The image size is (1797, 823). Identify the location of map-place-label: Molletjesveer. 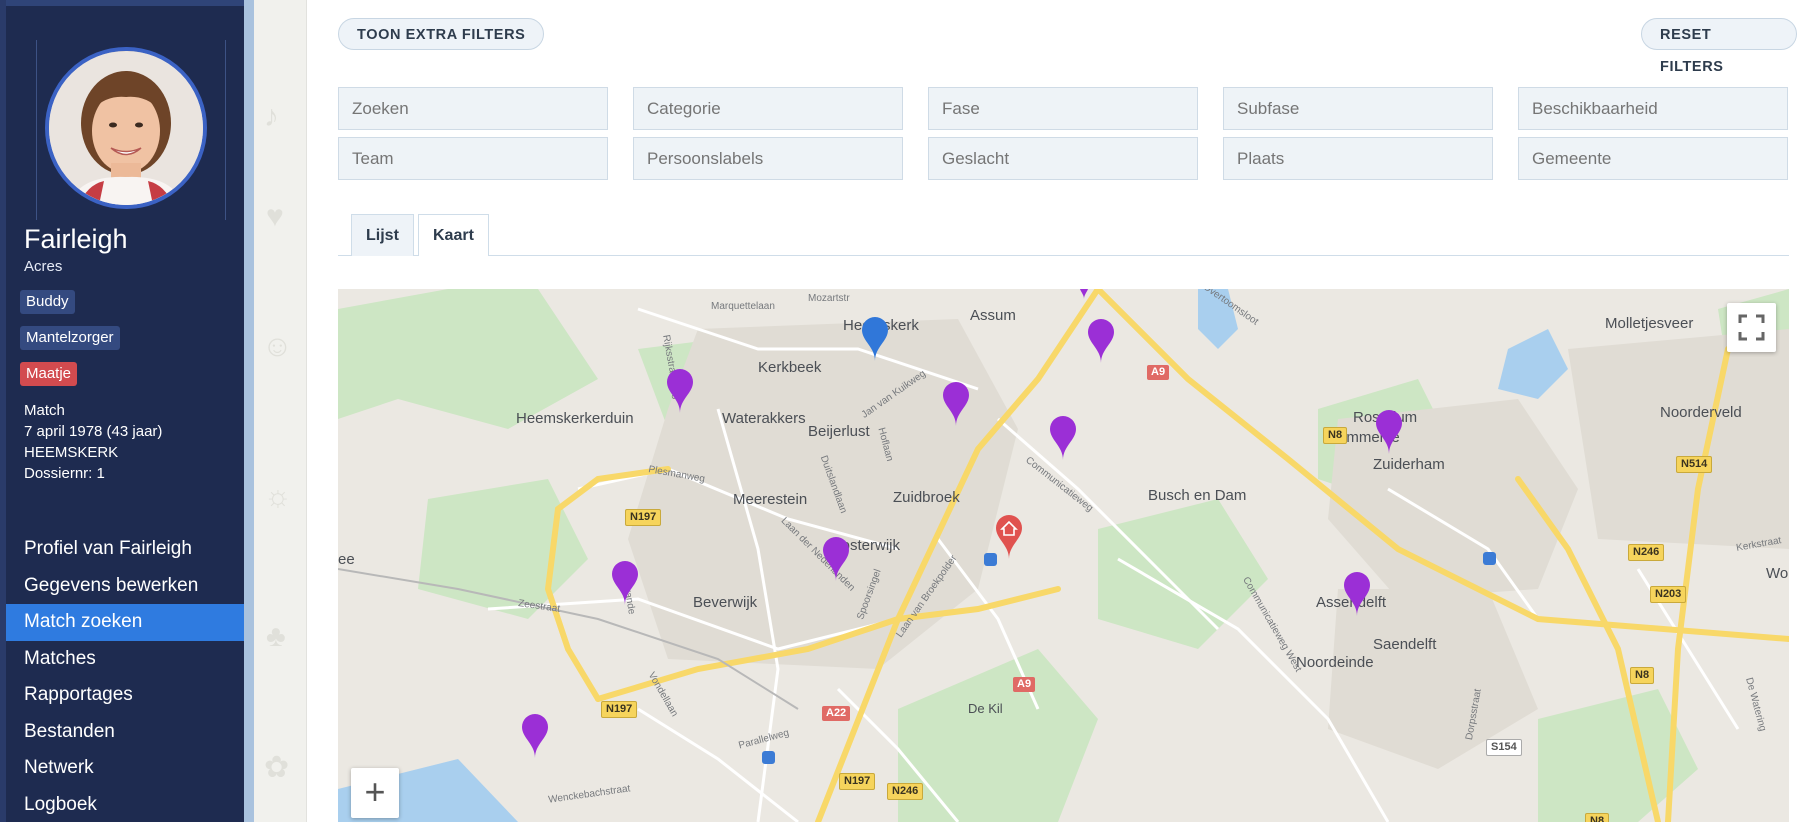
(1649, 323).